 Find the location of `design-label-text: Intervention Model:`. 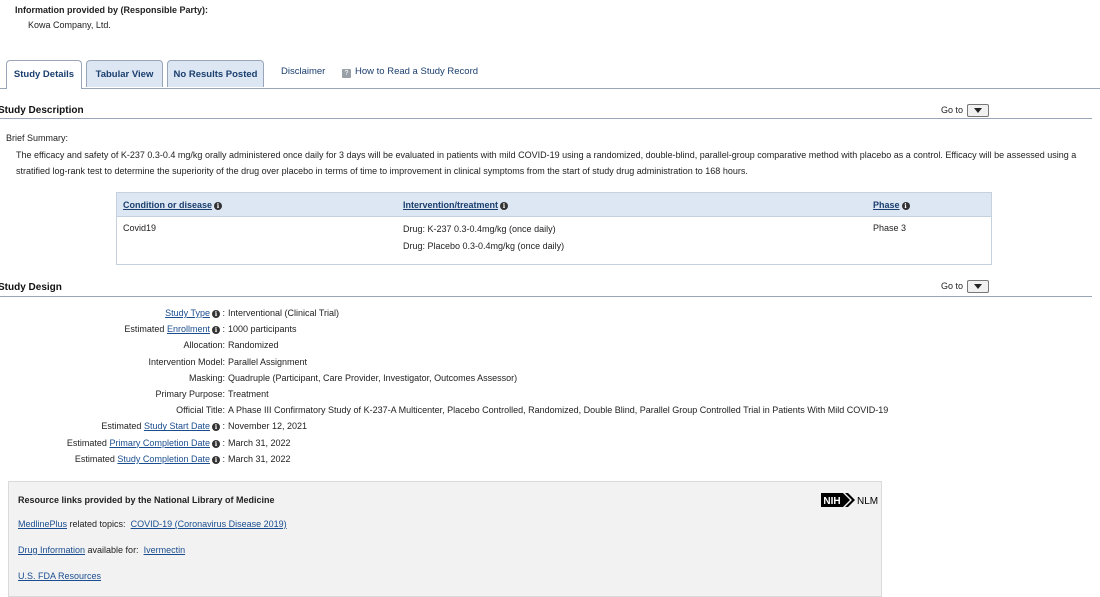

design-label-text: Intervention Model: is located at coordinates (186, 361).